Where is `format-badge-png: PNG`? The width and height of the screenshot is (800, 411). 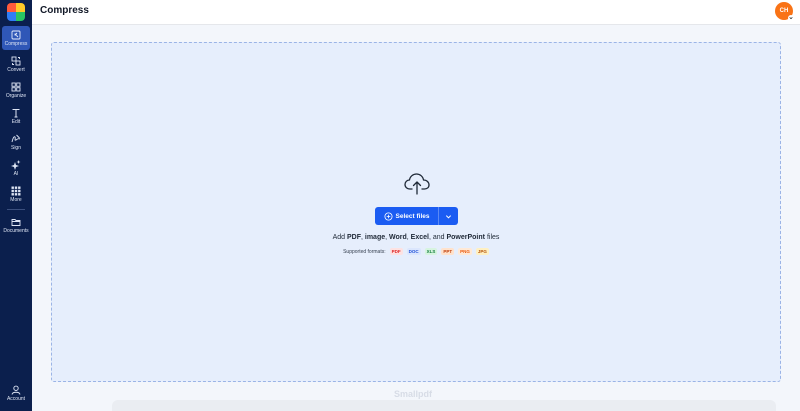 format-badge-png: PNG is located at coordinates (465, 251).